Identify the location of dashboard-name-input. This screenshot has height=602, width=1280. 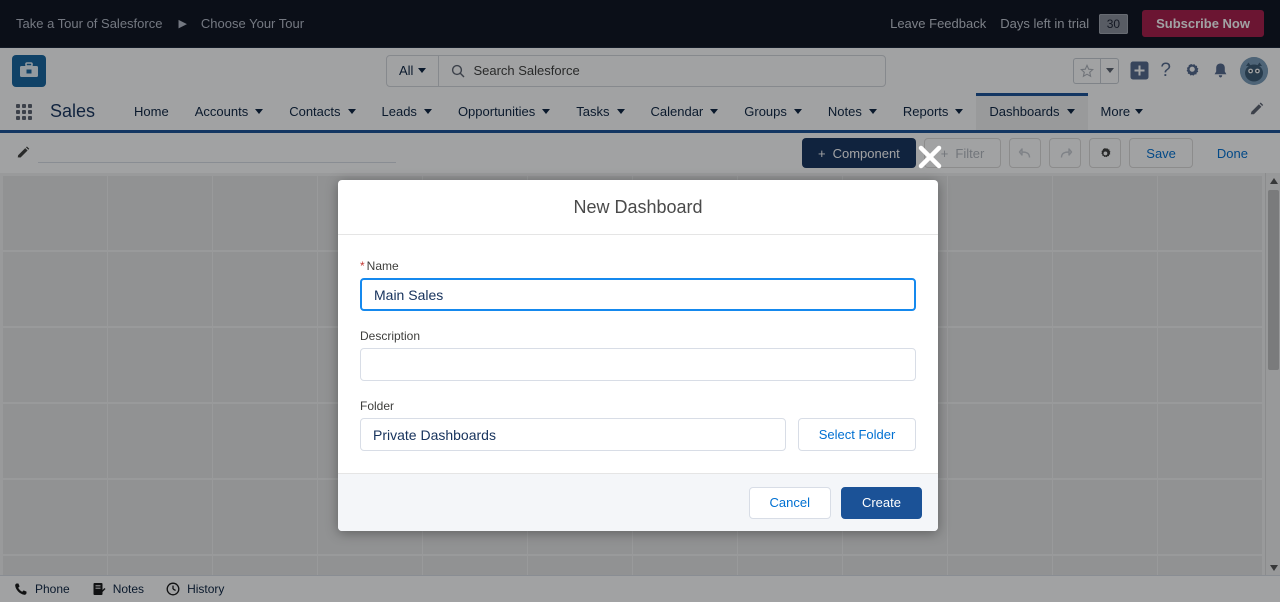
(638, 294).